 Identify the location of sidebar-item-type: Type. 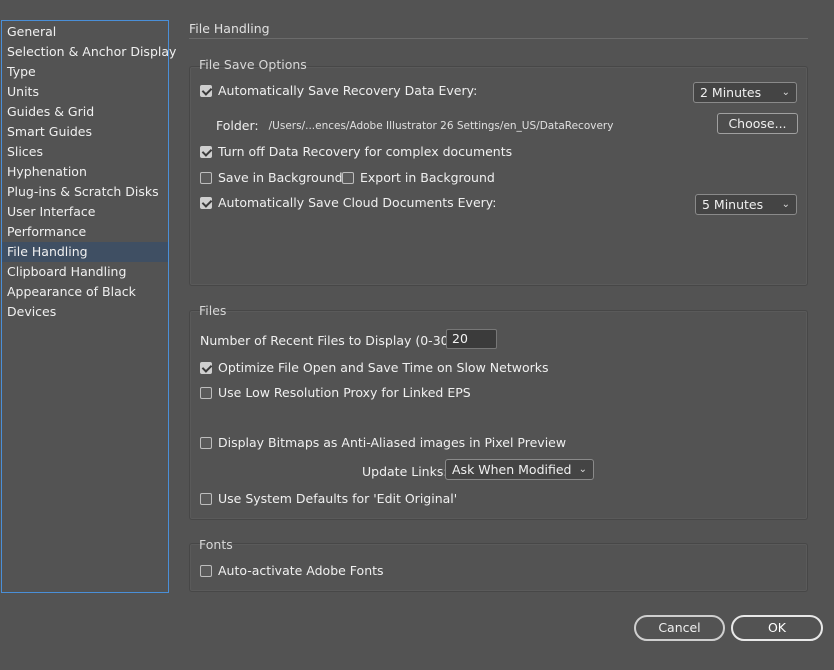
(85, 72).